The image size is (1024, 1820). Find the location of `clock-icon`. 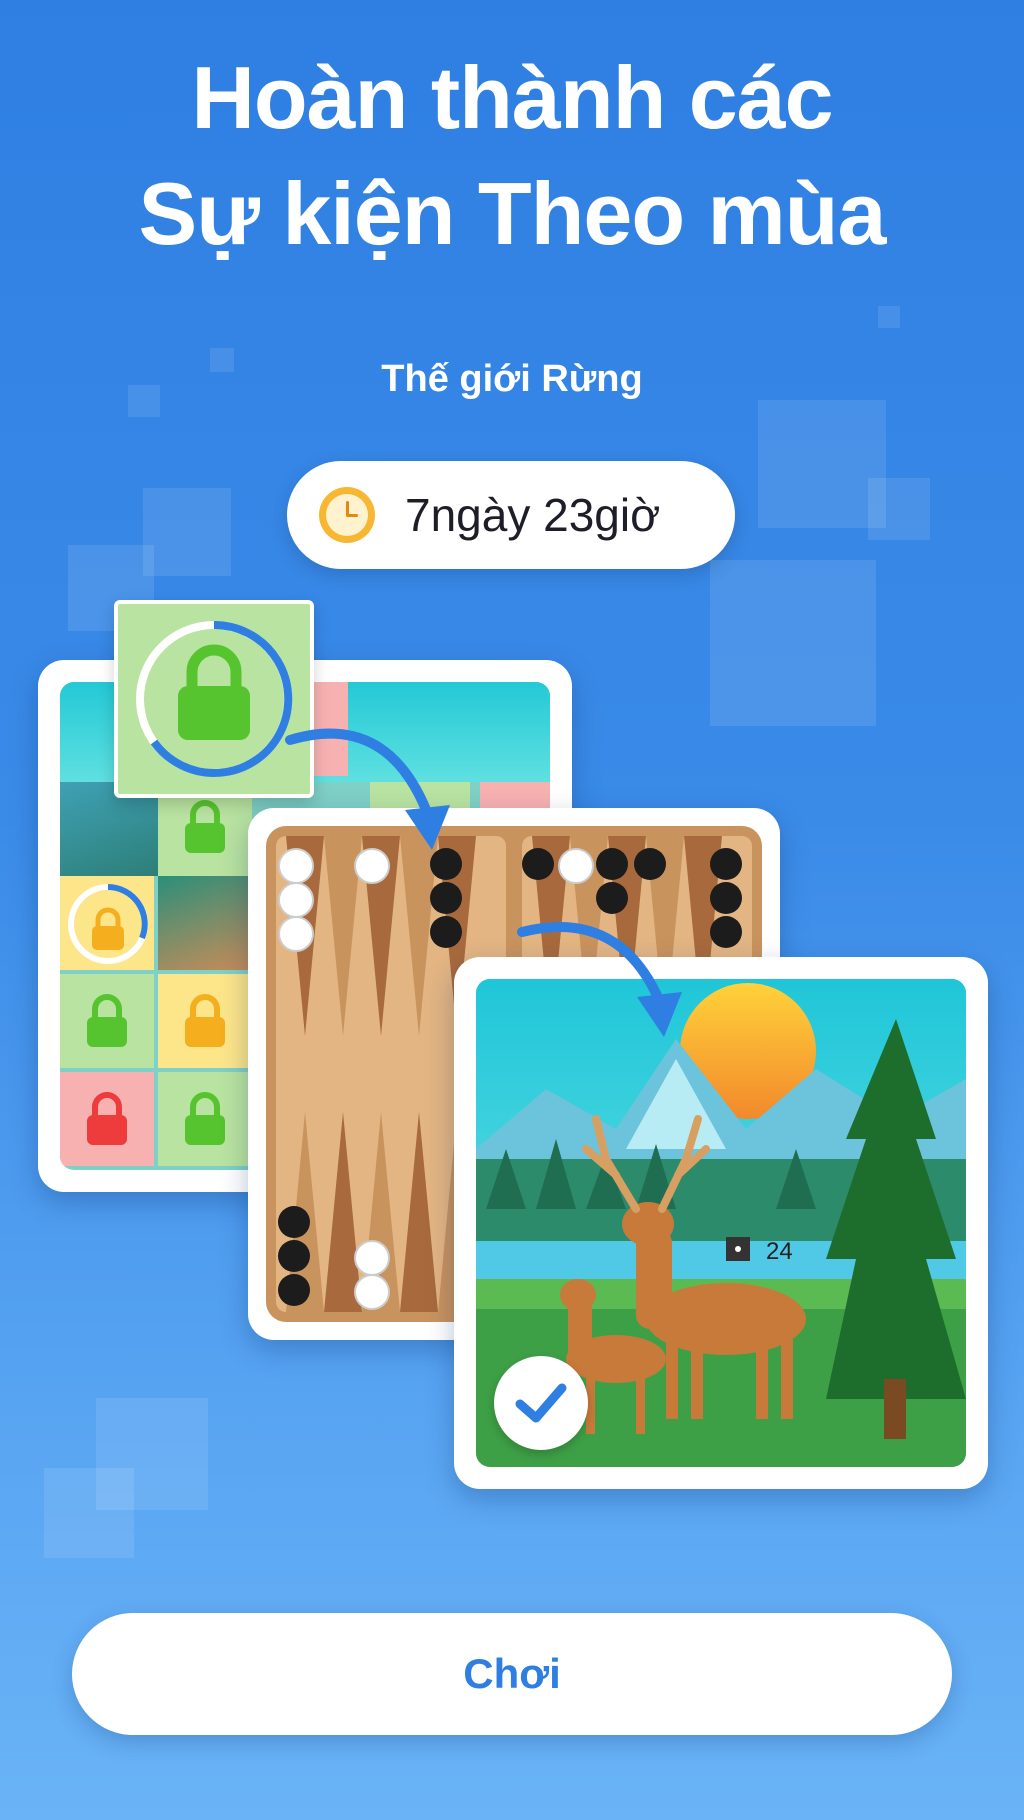

clock-icon is located at coordinates (347, 515).